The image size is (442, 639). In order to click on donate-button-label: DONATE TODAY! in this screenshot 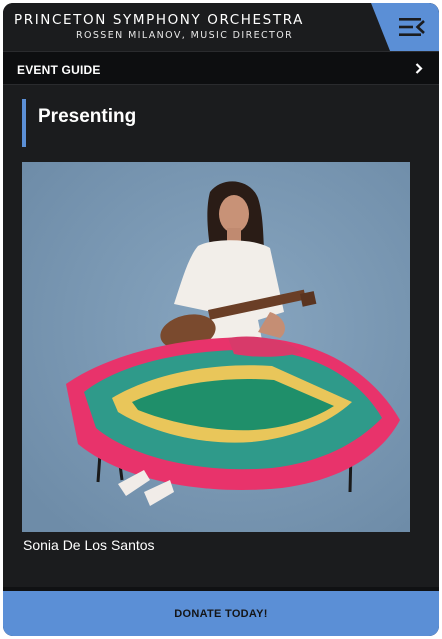, I will do `click(221, 613)`.